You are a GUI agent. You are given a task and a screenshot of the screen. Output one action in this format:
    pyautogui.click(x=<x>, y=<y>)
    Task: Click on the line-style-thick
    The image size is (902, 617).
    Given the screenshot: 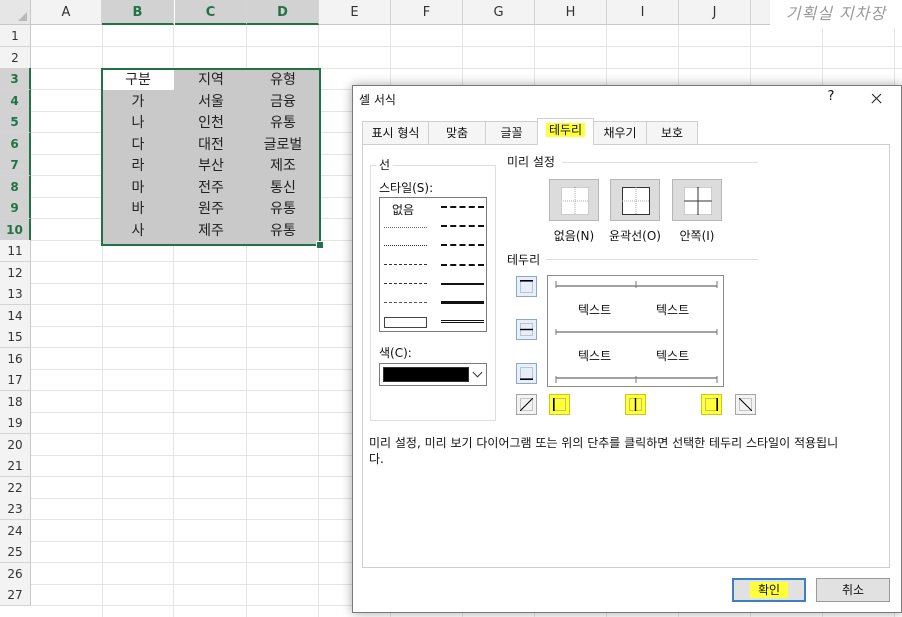 What is the action you would take?
    pyautogui.click(x=462, y=302)
    